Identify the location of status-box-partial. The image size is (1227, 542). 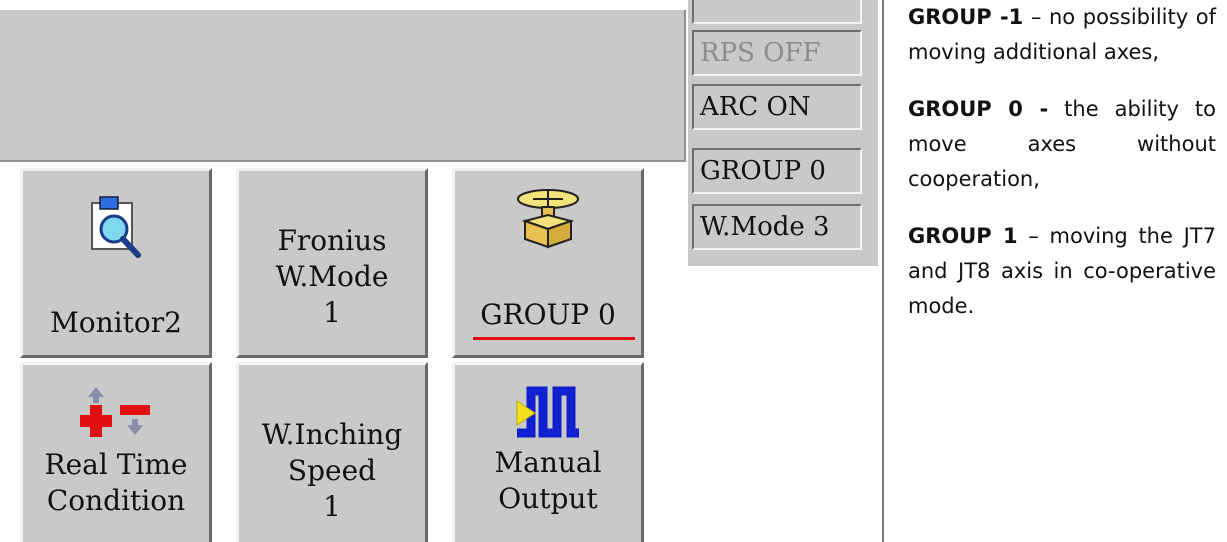
(777, 12).